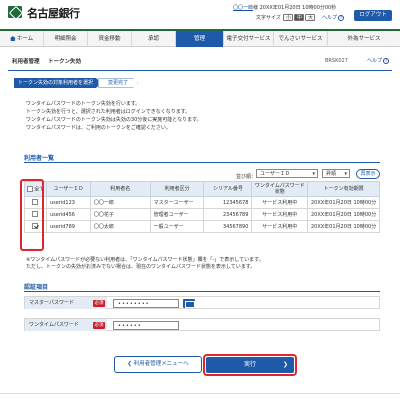  What do you see at coordinates (280, 189) in the screenshot?
I see `column-header: ワンタイムパスワード状態` at bounding box center [280, 189].